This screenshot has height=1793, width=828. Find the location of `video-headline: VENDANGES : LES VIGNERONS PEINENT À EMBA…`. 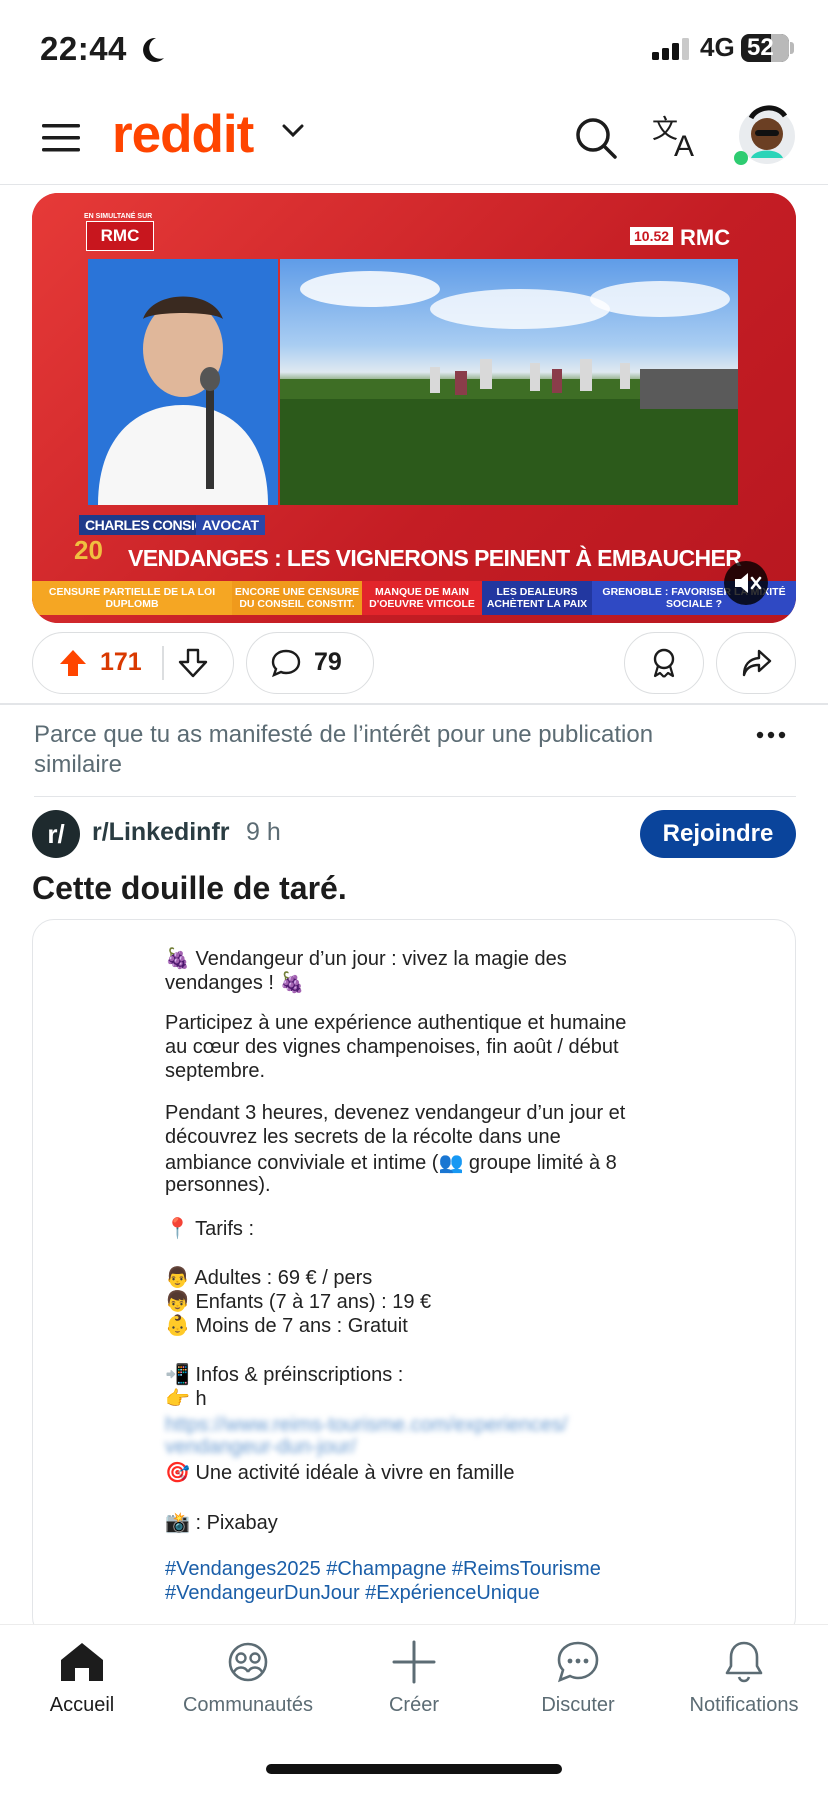

video-headline: VENDANGES : LES VIGNERONS PEINENT À EMBA… is located at coordinates (435, 558).